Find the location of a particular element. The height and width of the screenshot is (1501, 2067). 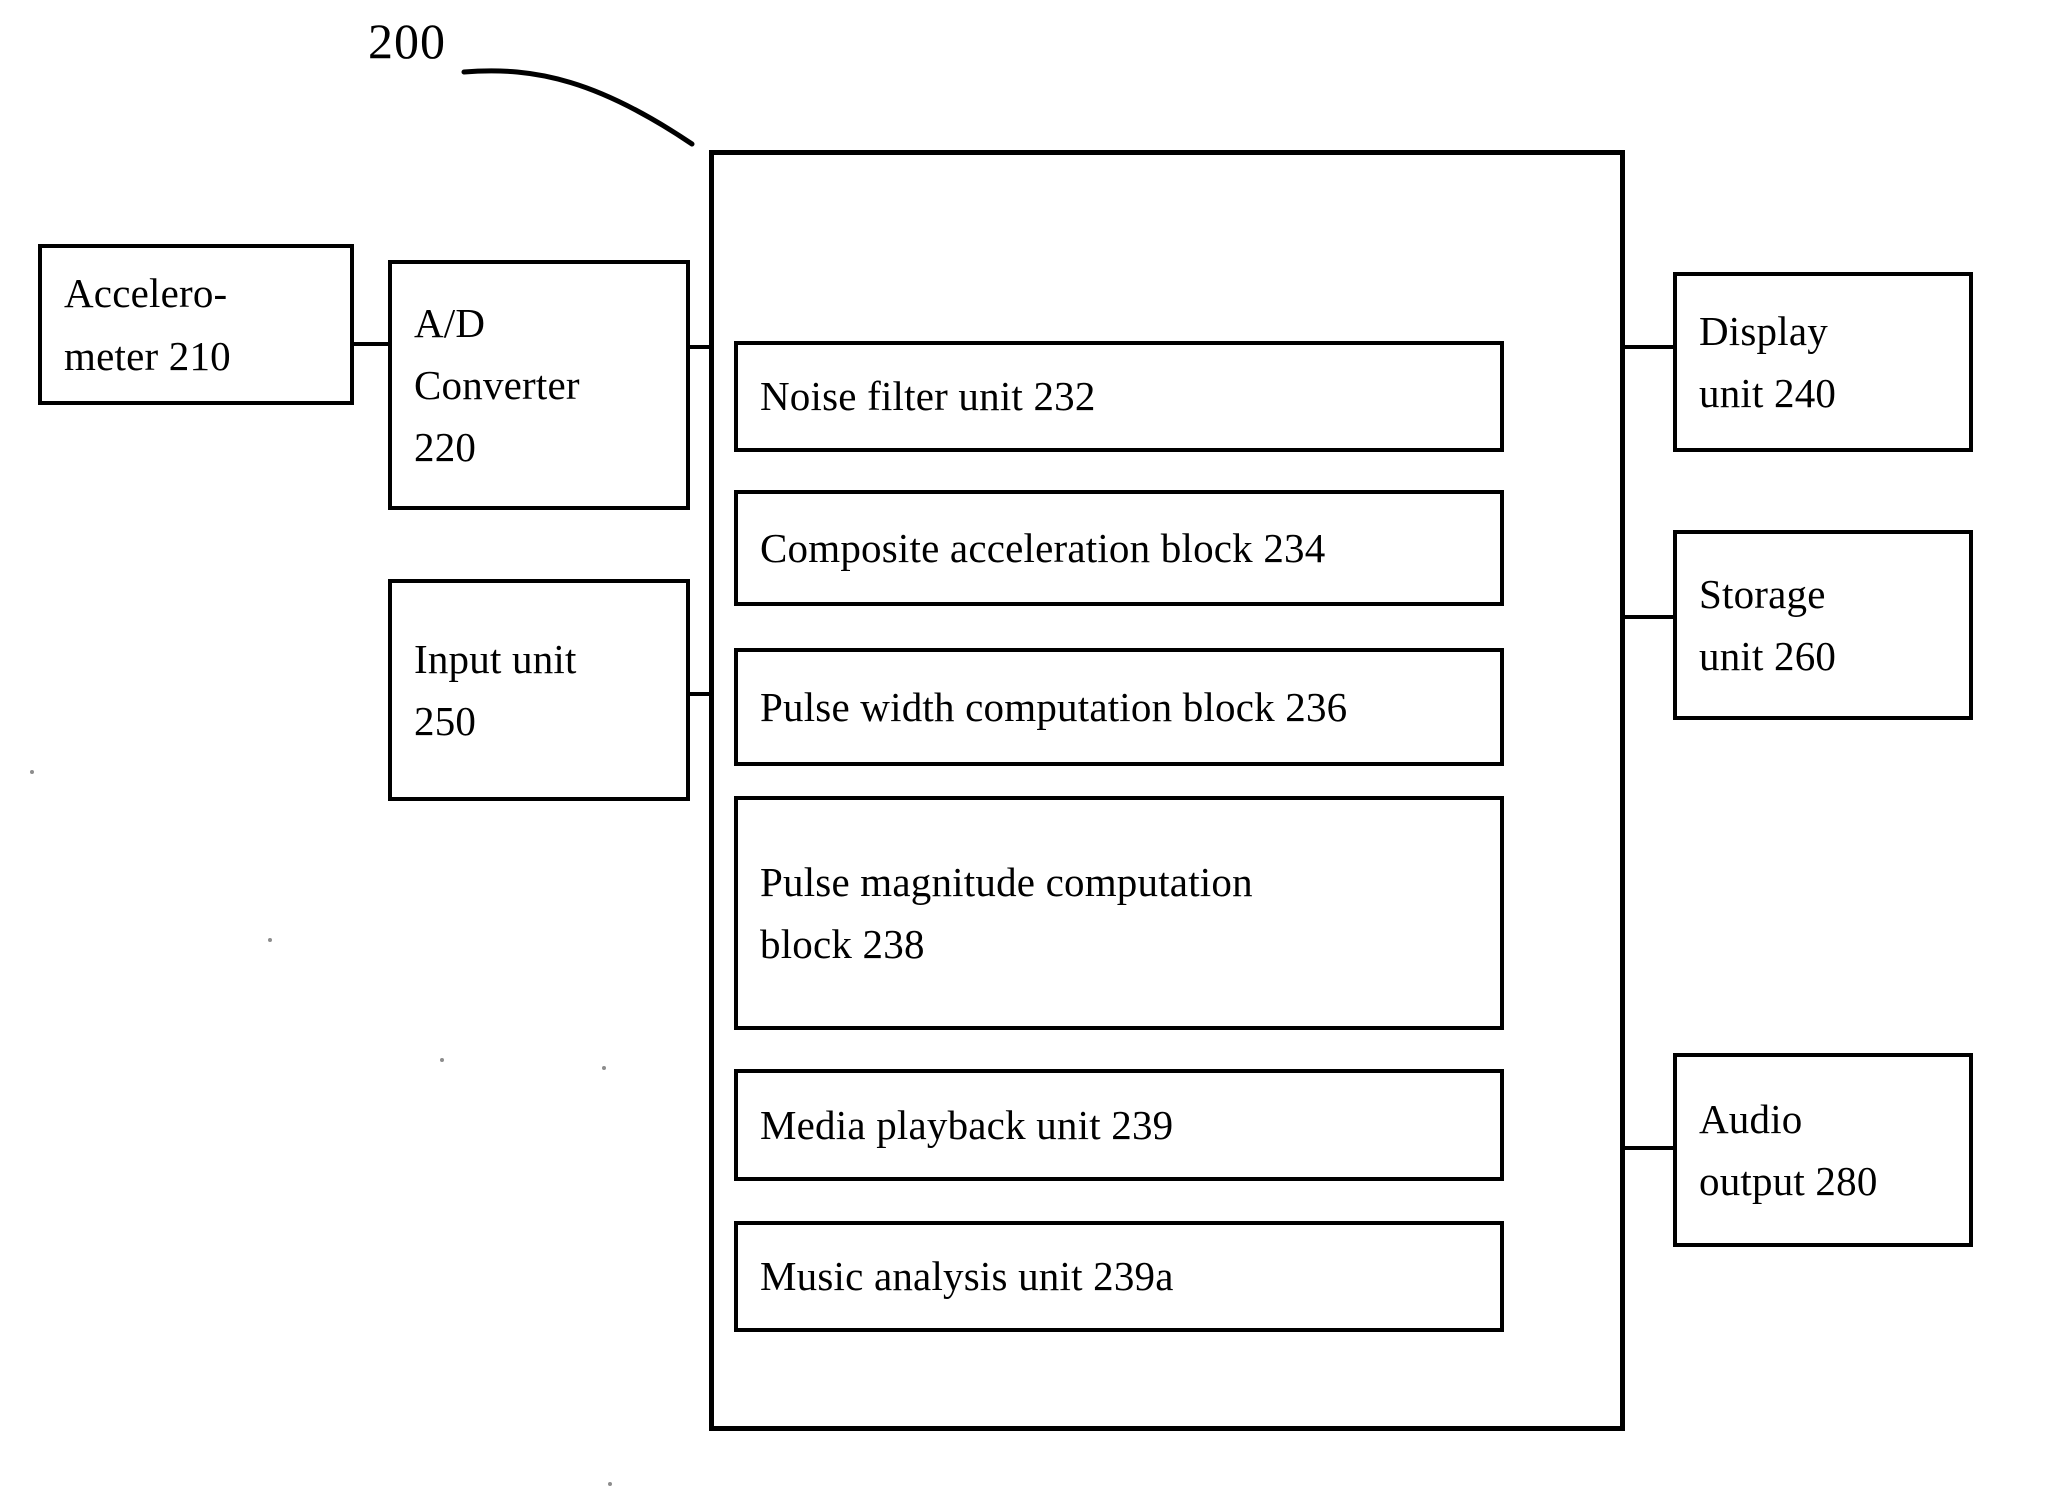

connector-processing-unit-to-audio is located at coordinates (1648, 1148).